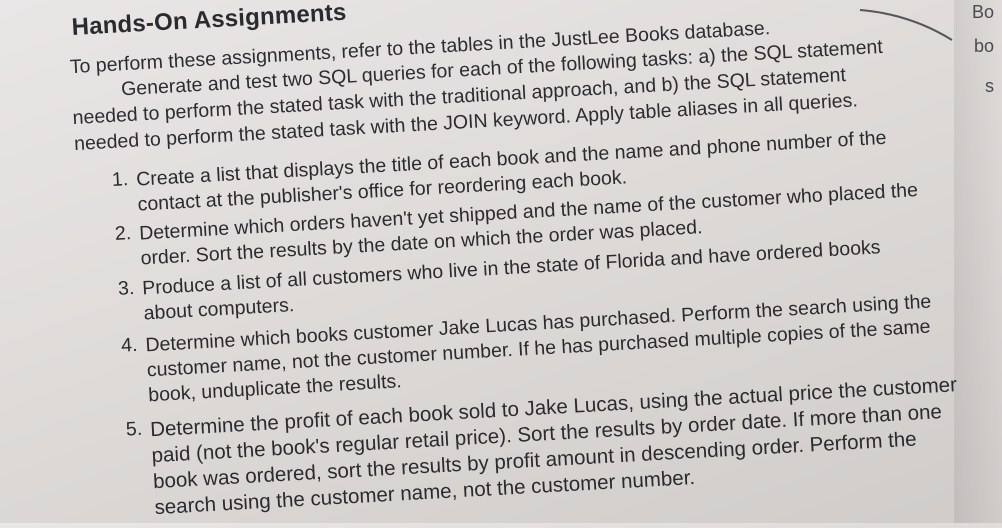  What do you see at coordinates (209, 21) in the screenshot?
I see `section-heading: Hands-On Assignments` at bounding box center [209, 21].